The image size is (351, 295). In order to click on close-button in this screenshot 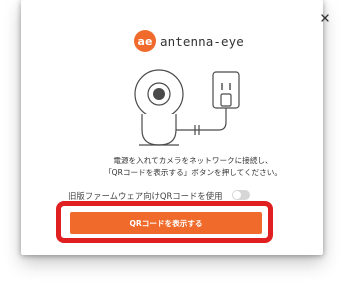, I will do `click(325, 18)`.